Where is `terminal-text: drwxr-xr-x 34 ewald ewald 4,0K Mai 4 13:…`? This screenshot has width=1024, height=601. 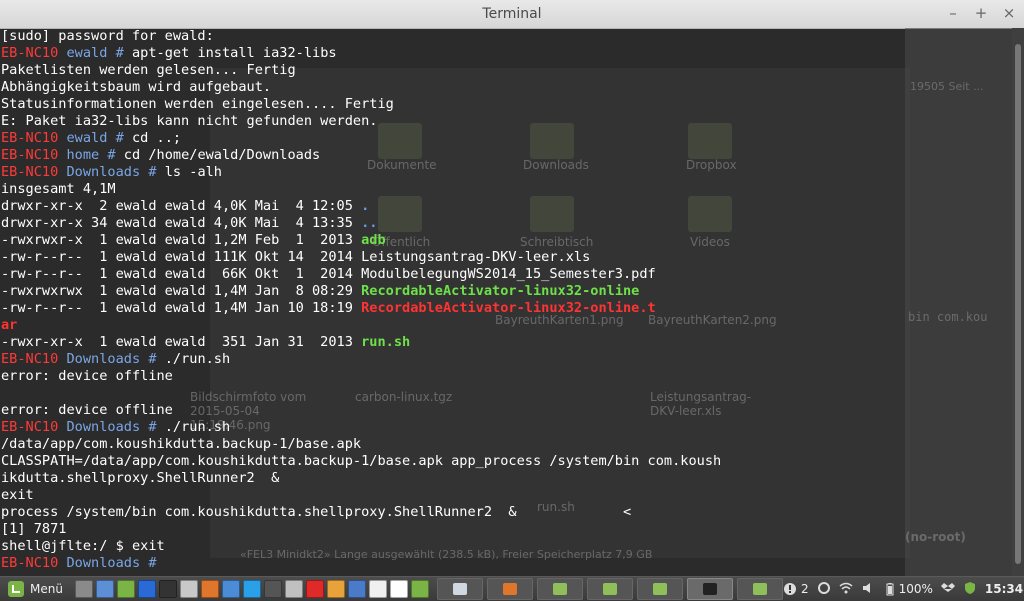 terminal-text: drwxr-xr-x 34 ewald ewald 4,0K Mai 4 13:… is located at coordinates (181, 223).